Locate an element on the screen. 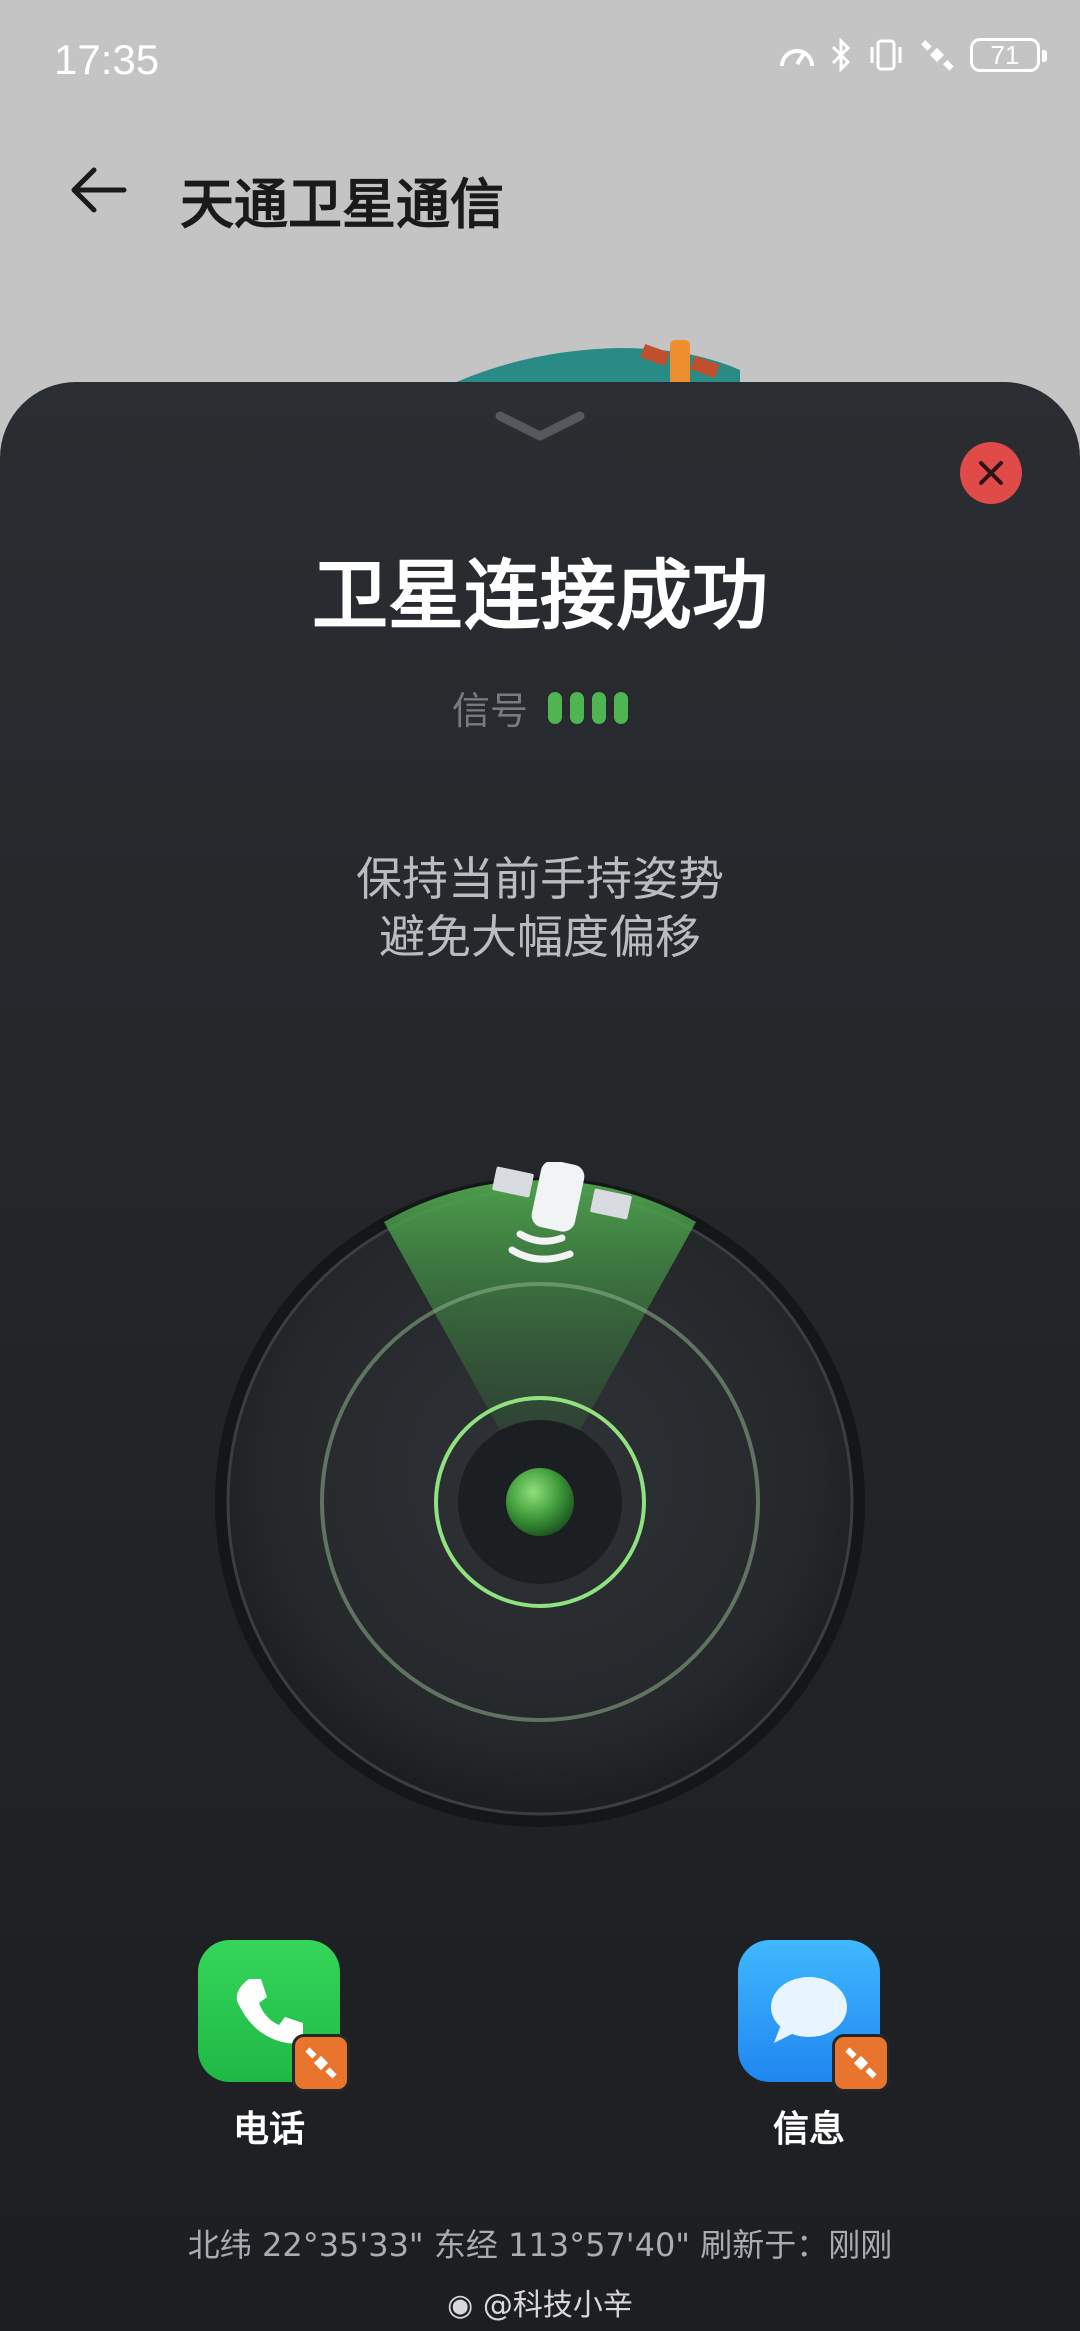 The width and height of the screenshot is (1080, 2331). posture-hint-line1: 保持当前手持姿势 is located at coordinates (540, 879).